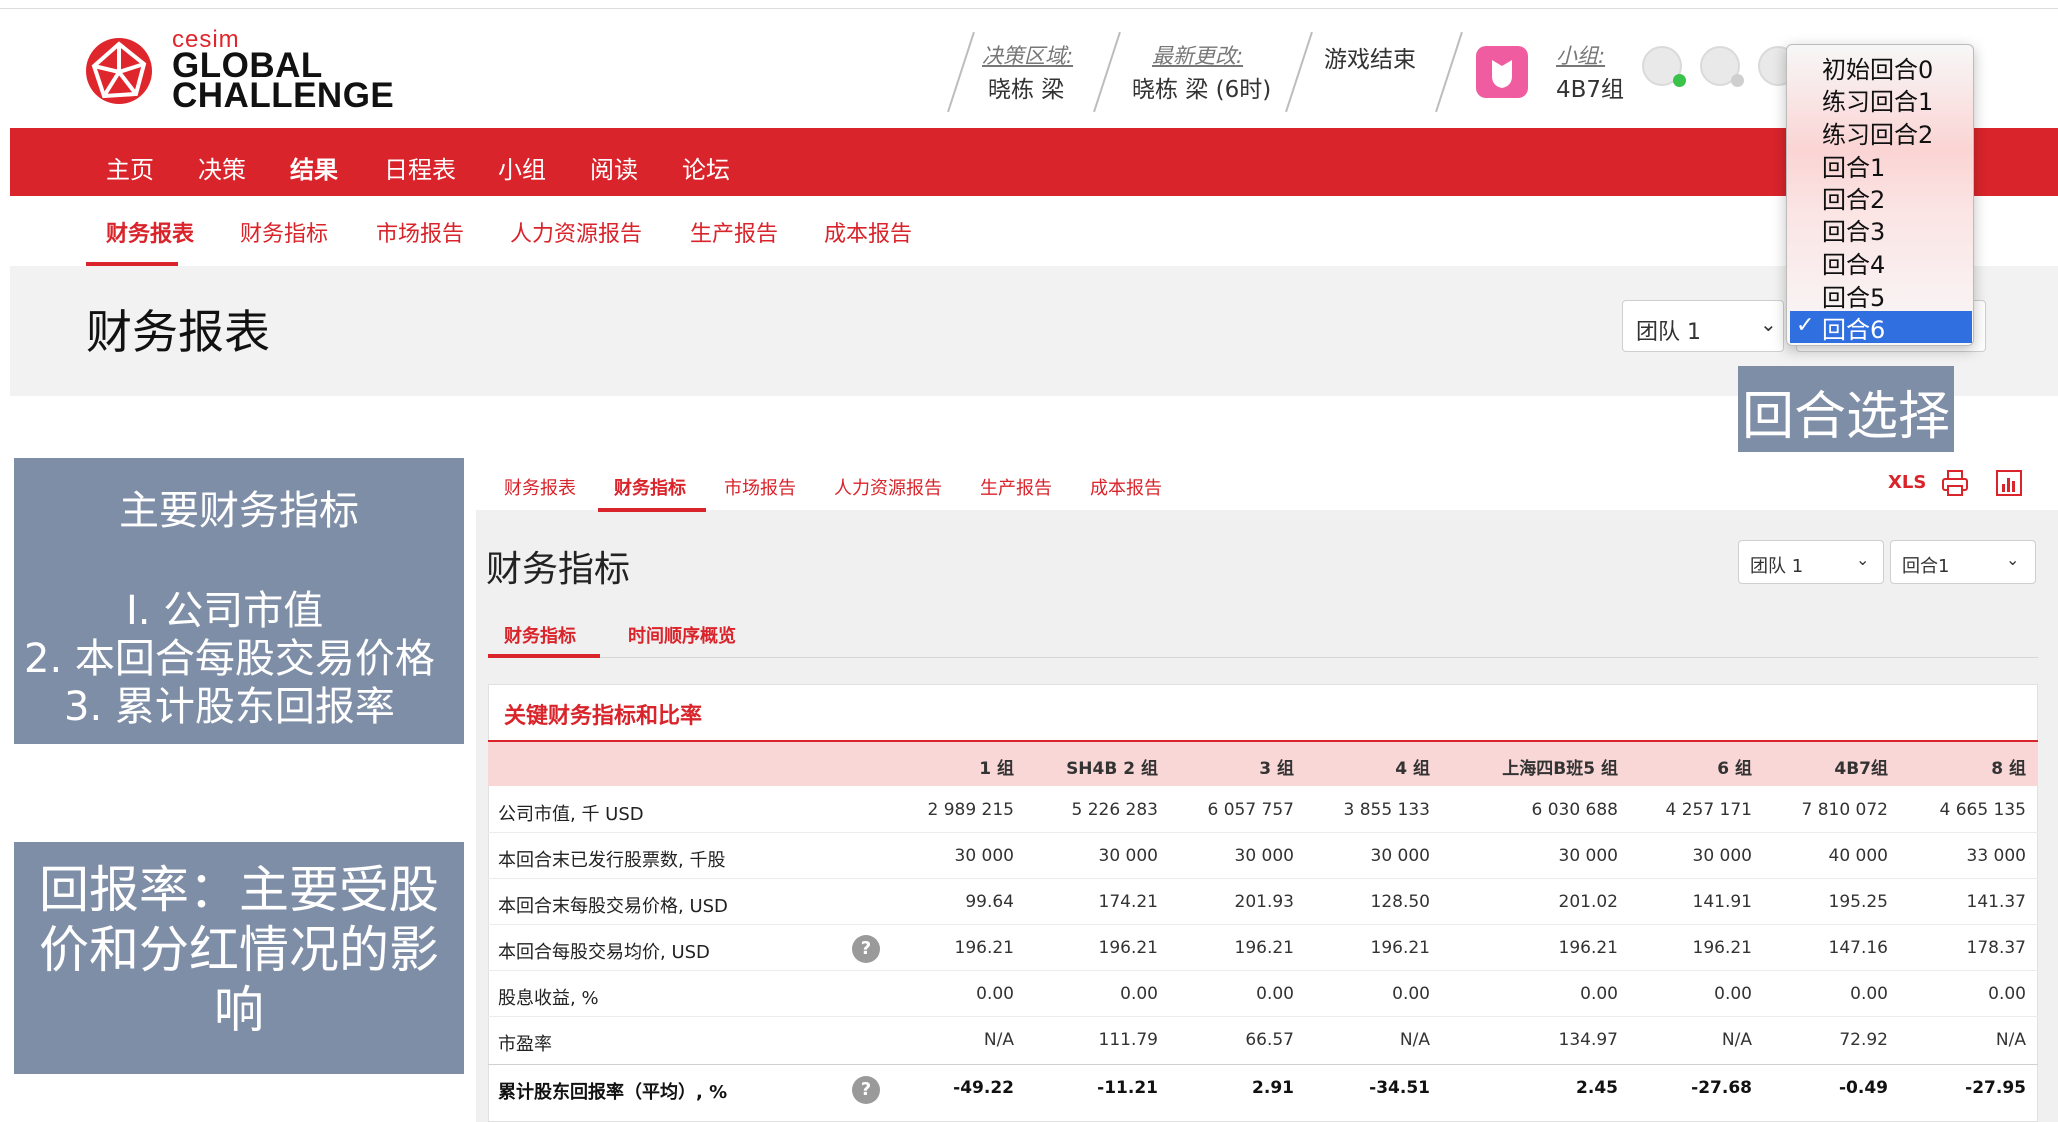 Image resolution: width=2058 pixels, height=1122 pixels. What do you see at coordinates (1264, 902) in the screenshot?
I see `table-cell: 201.93` at bounding box center [1264, 902].